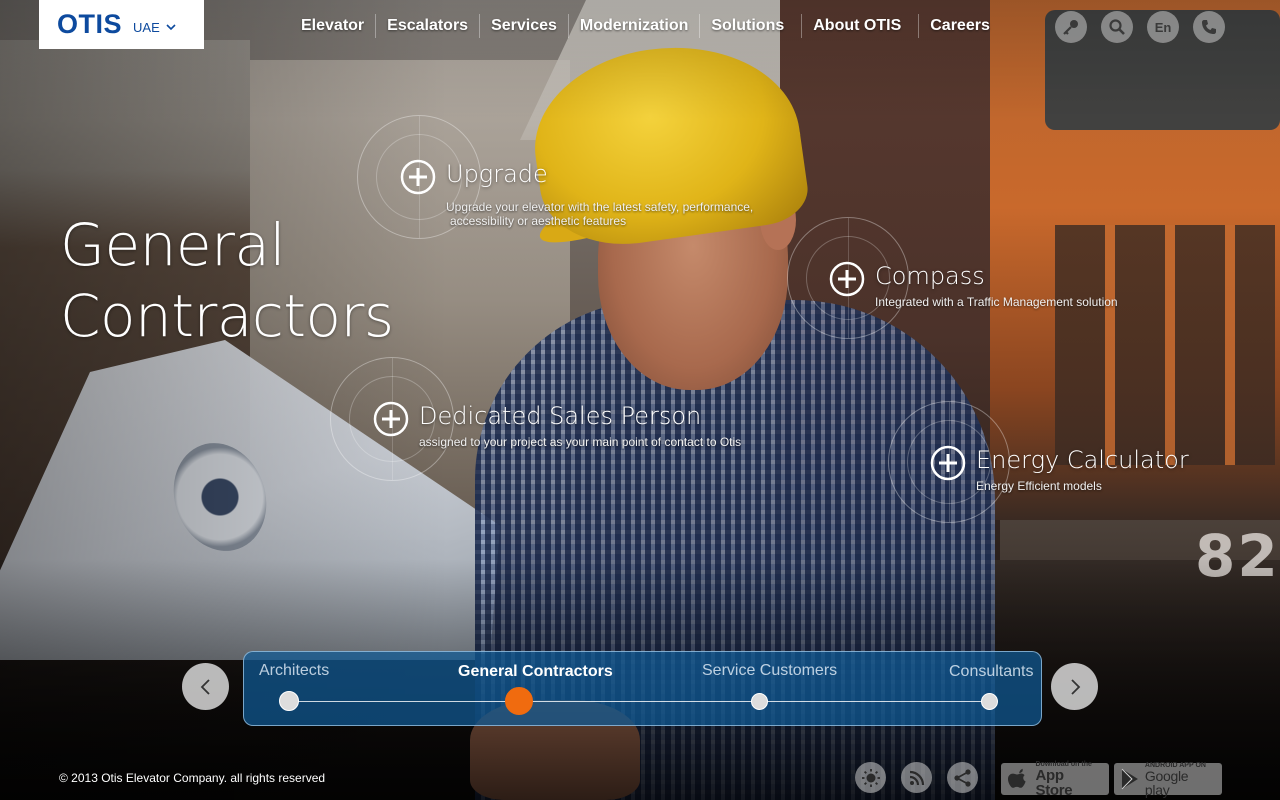 The image size is (1280, 800). Describe the element at coordinates (227, 281) in the screenshot. I see `page-title: General Contractors` at that location.